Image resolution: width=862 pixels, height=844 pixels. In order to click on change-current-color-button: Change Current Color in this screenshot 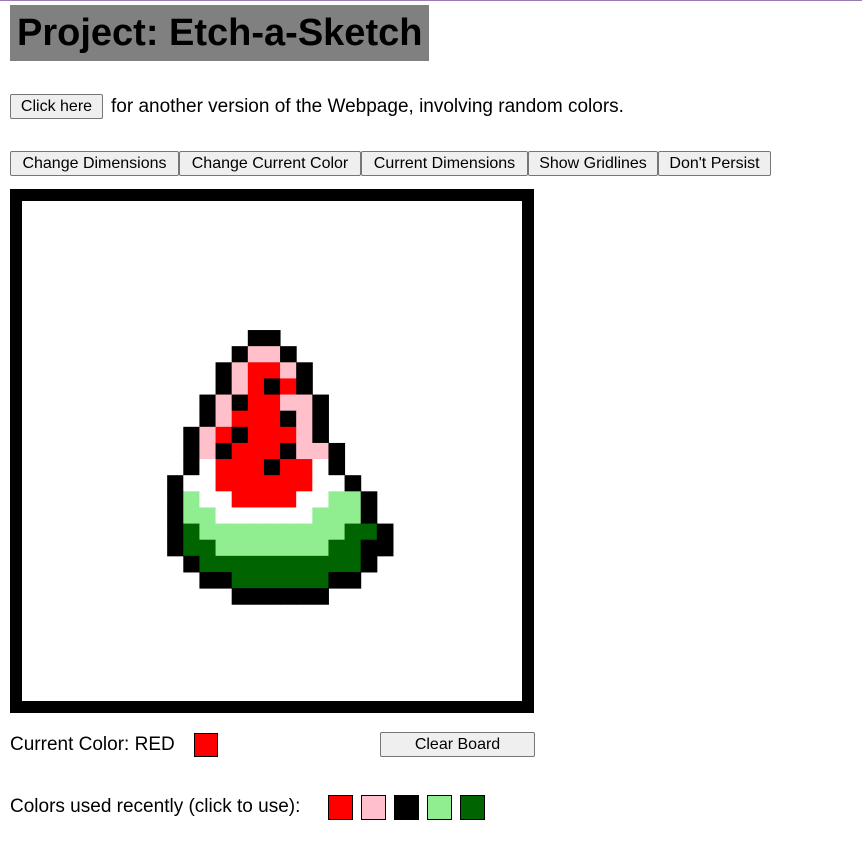, I will do `click(270, 163)`.